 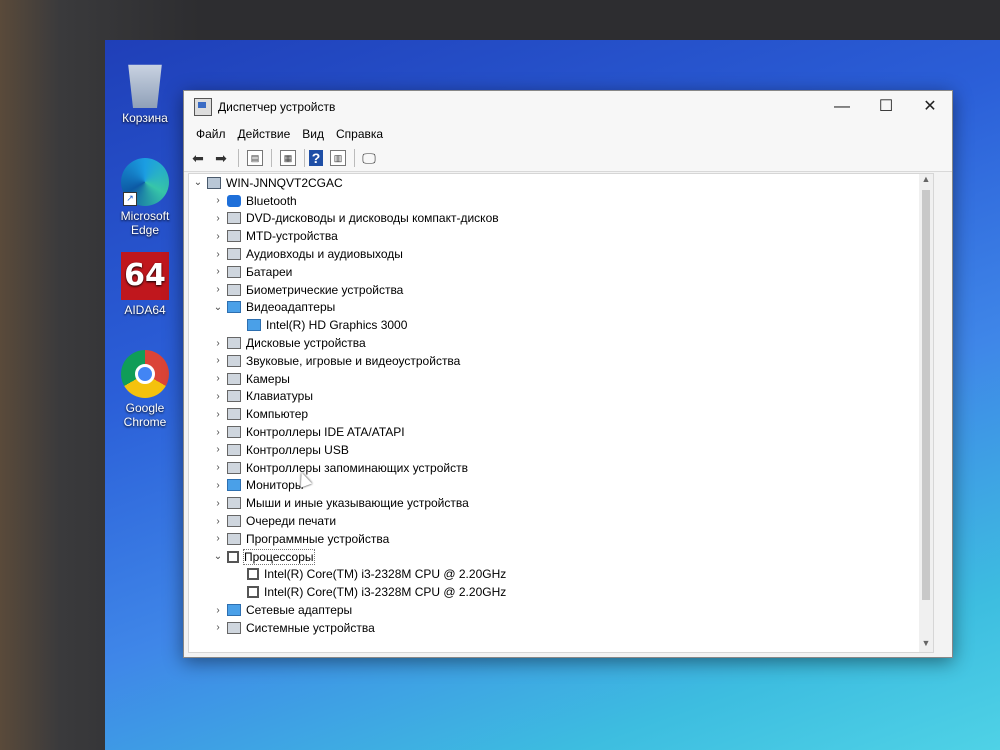 I want to click on menu-file: Файл, so click(x=211, y=134).